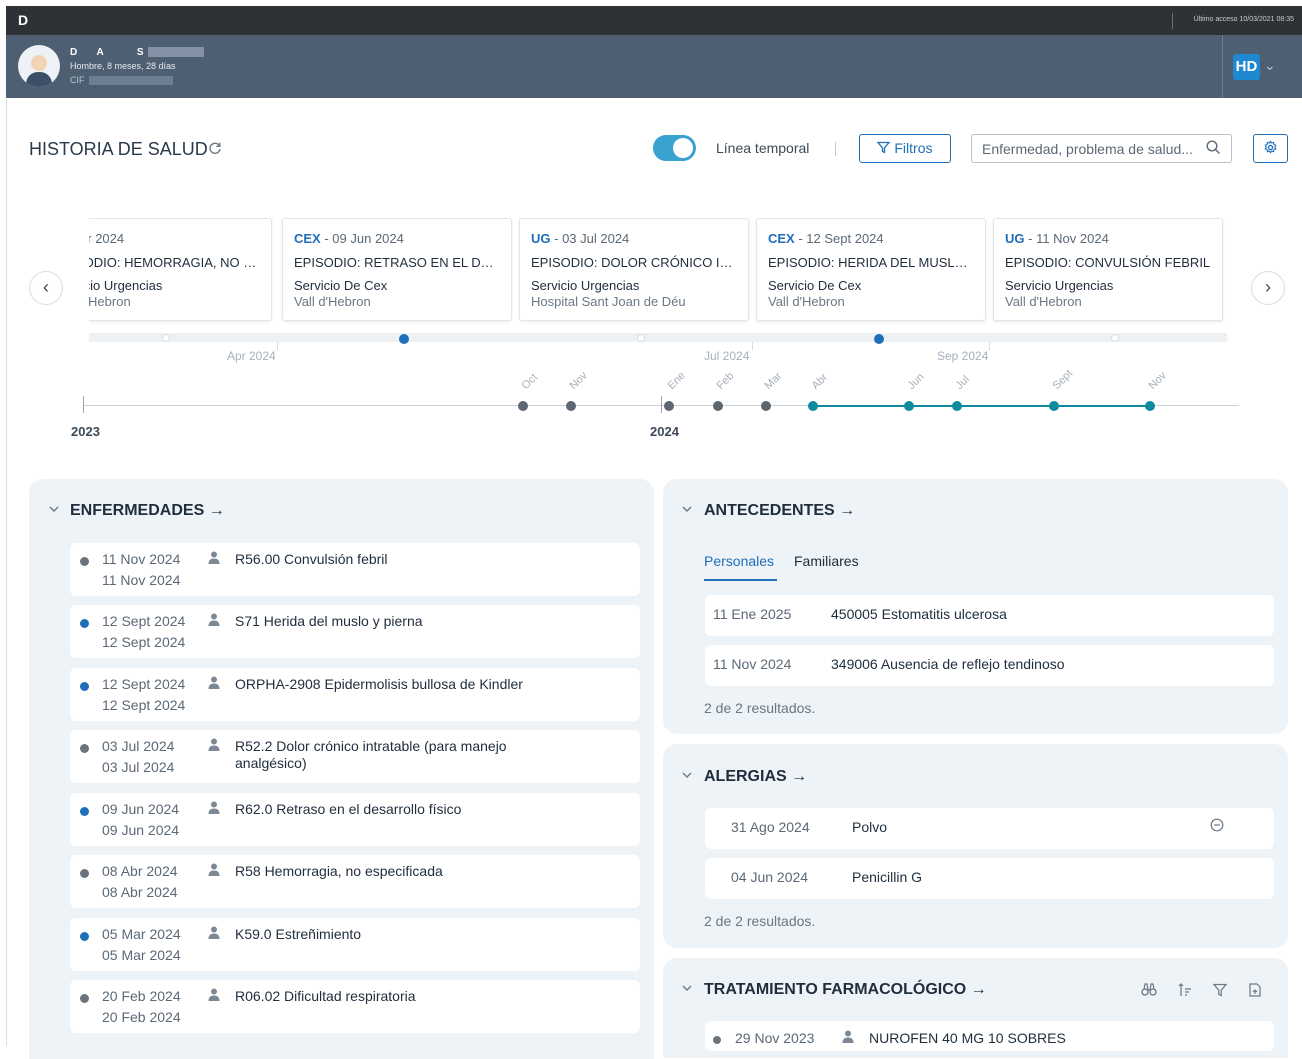  I want to click on results-count: 2 de 2 resultados., so click(760, 921).